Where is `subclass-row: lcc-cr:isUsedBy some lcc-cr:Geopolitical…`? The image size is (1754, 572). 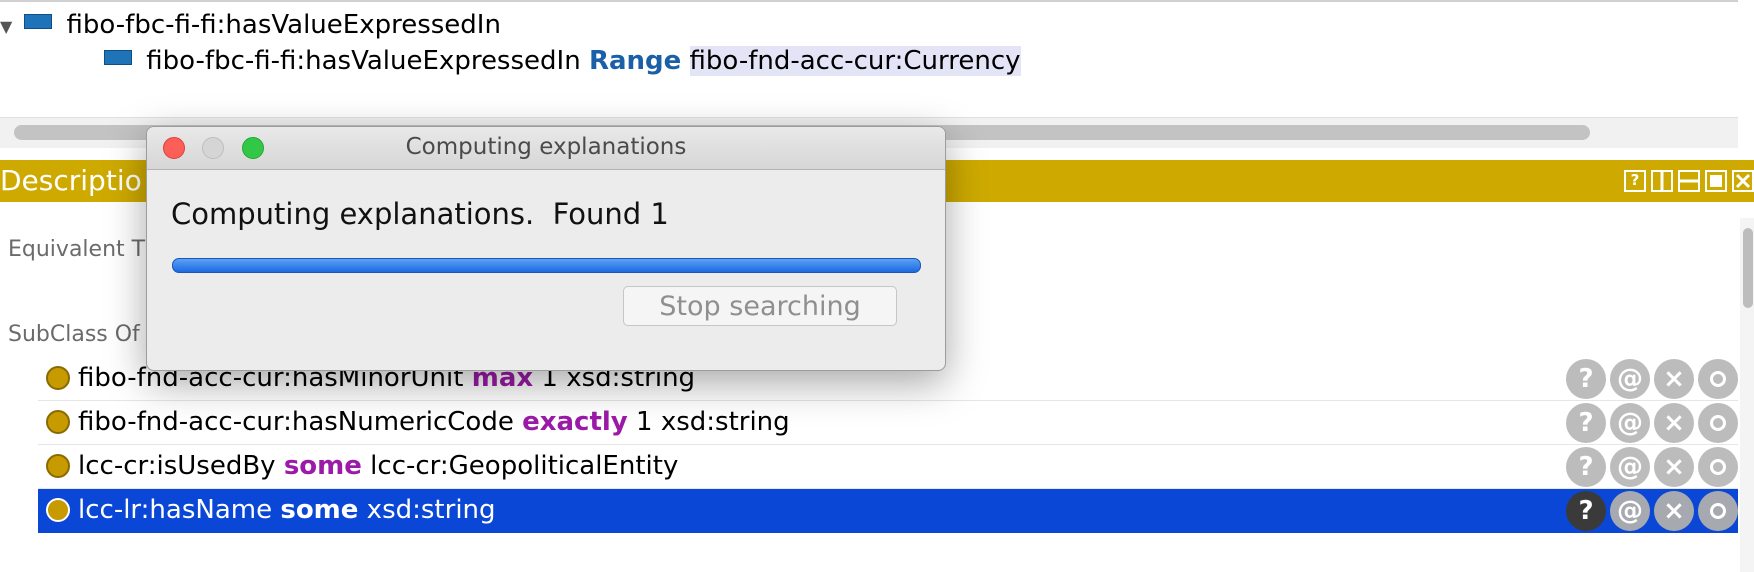
subclass-row: lcc-cr:isUsedBy some lcc-cr:Geopolitical… is located at coordinates (888, 467).